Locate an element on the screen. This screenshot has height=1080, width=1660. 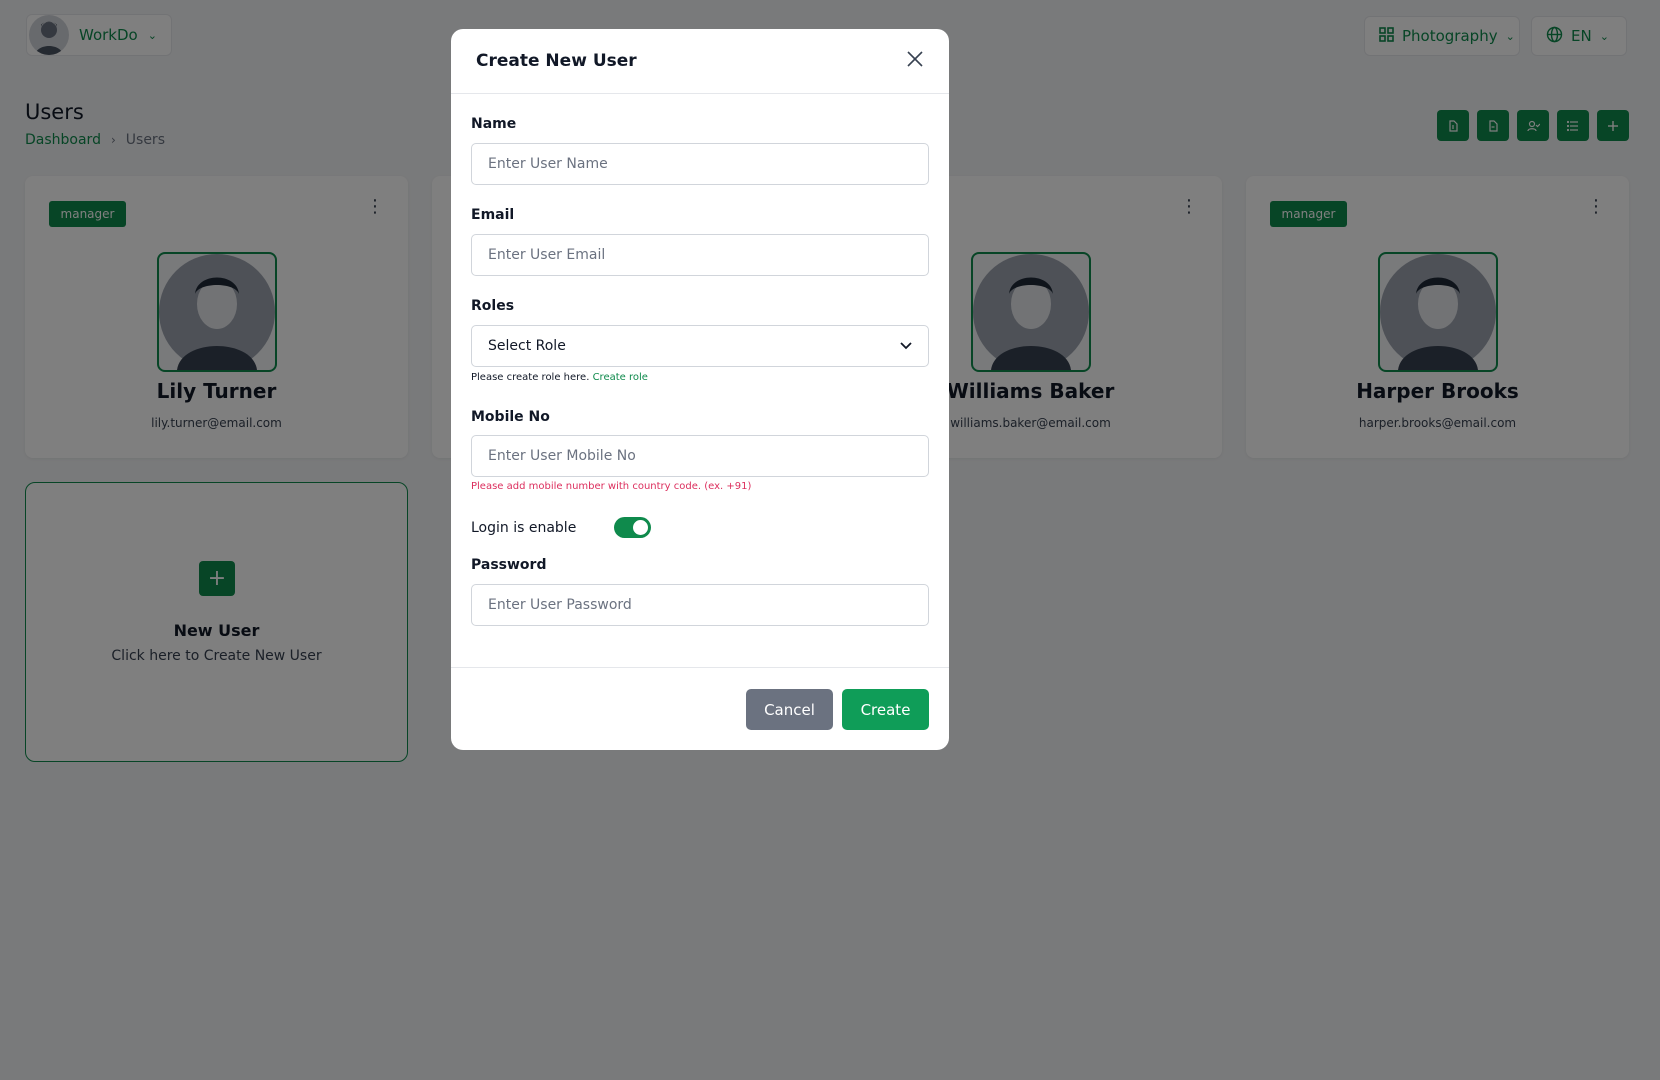
roles-label: Roles is located at coordinates (493, 306).